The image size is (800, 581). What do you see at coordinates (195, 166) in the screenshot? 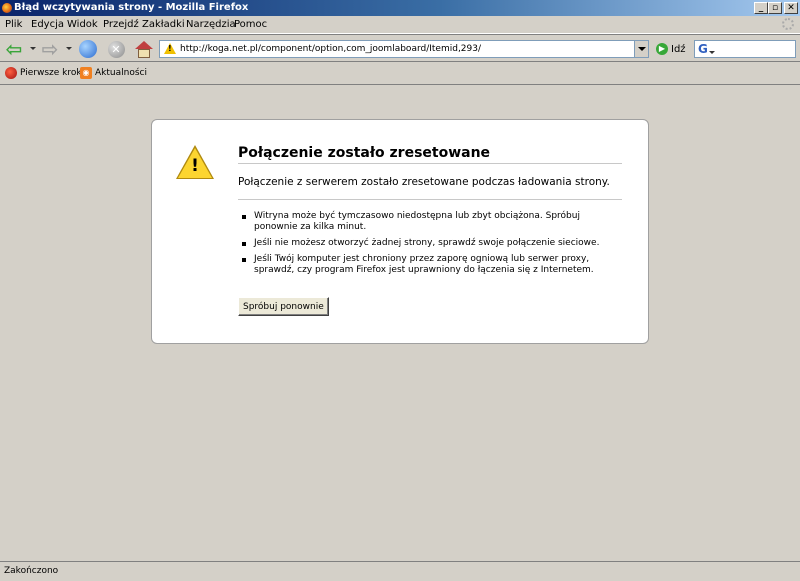
I see `warning-exclamation: !` at bounding box center [195, 166].